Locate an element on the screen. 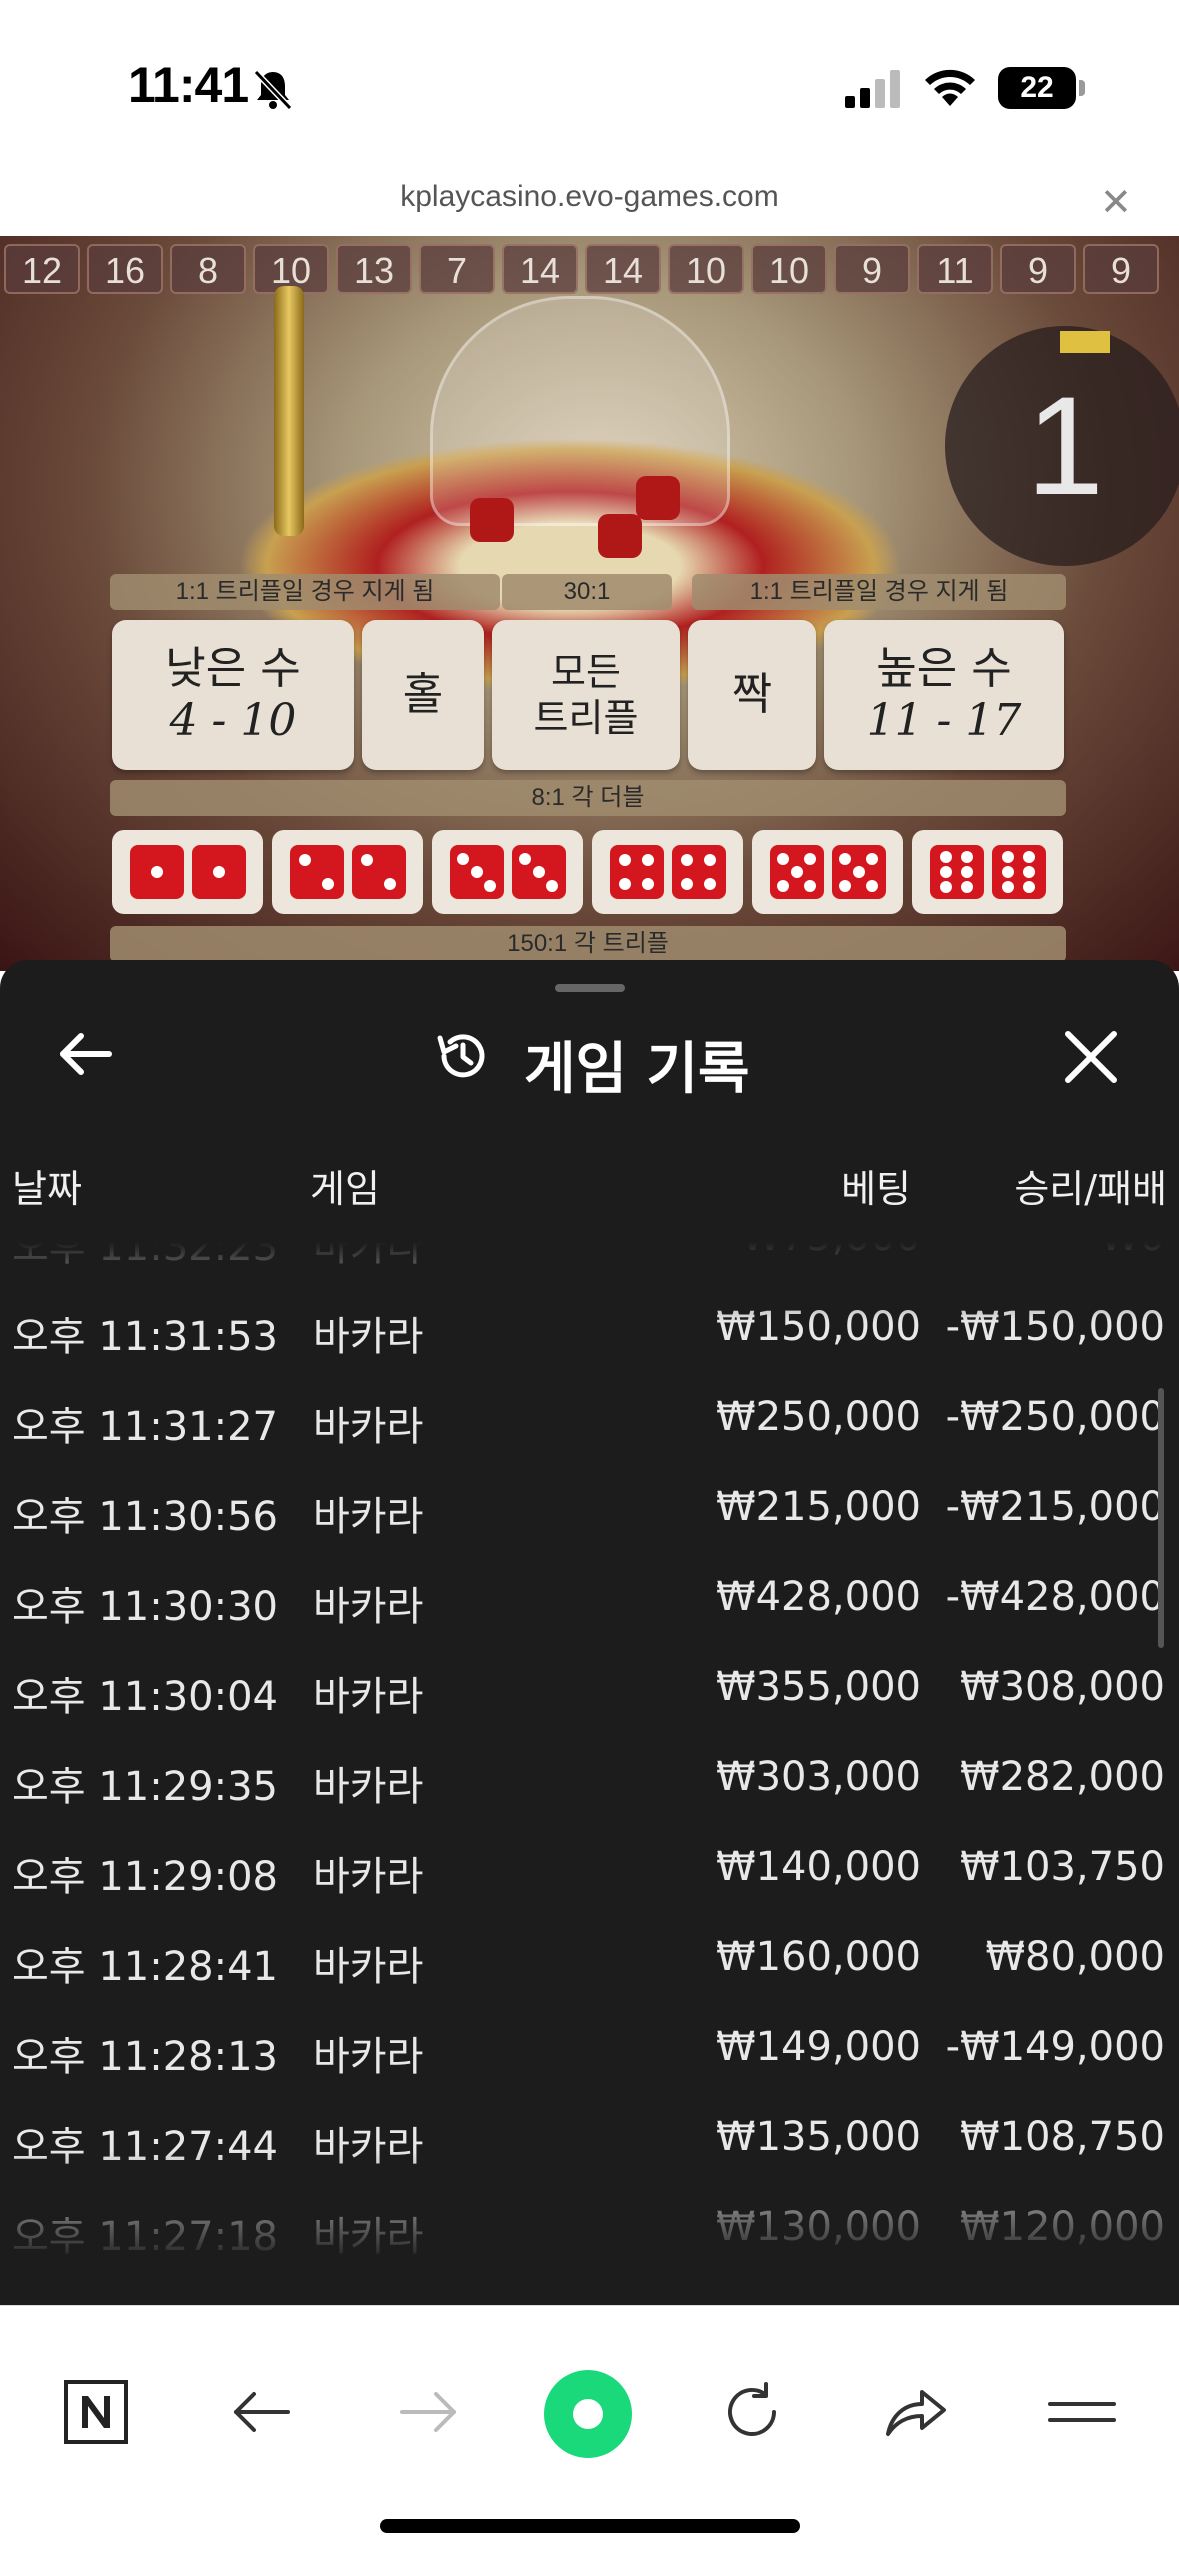 The image size is (1179, 2556). row-date: 오후 11:29:08 is located at coordinates (145, 1877).